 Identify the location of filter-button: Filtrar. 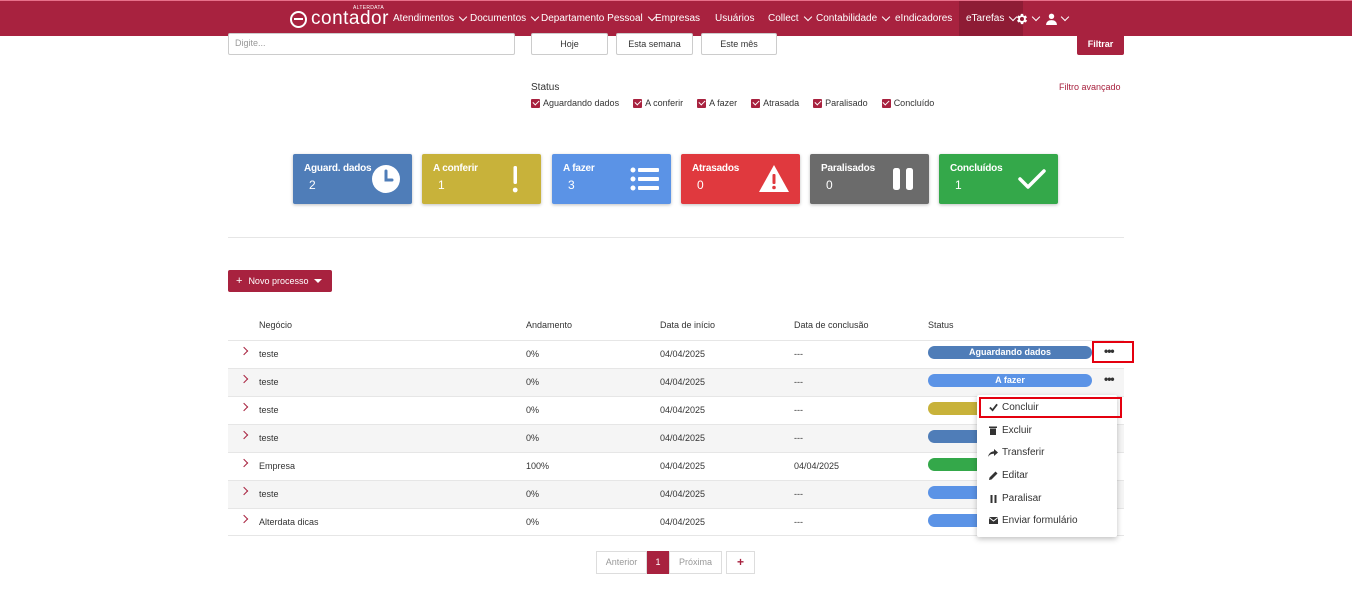
(1100, 44).